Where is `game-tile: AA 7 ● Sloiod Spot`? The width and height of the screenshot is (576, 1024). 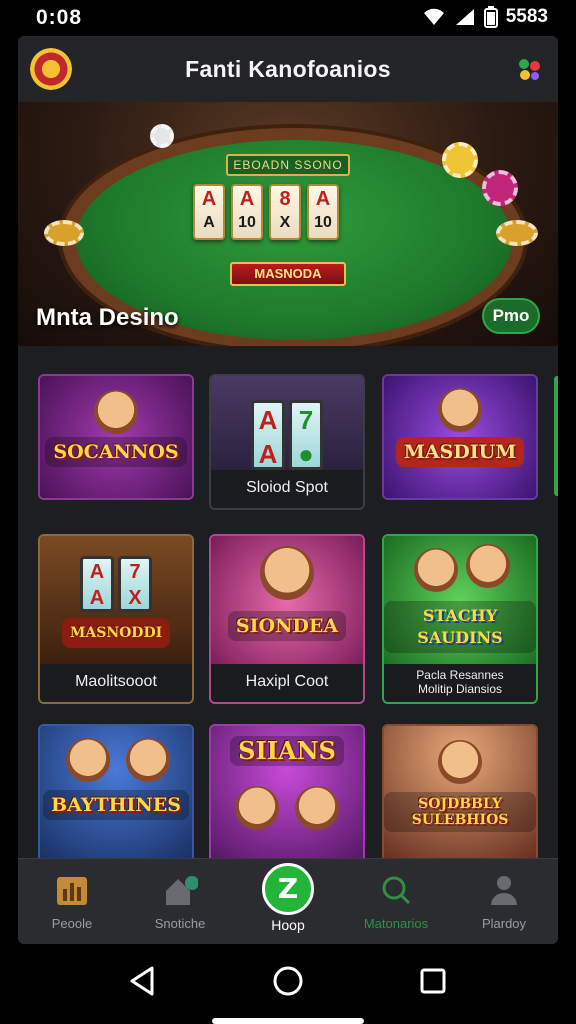
game-tile: AA 7 ● Sloiod Spot is located at coordinates (287, 442).